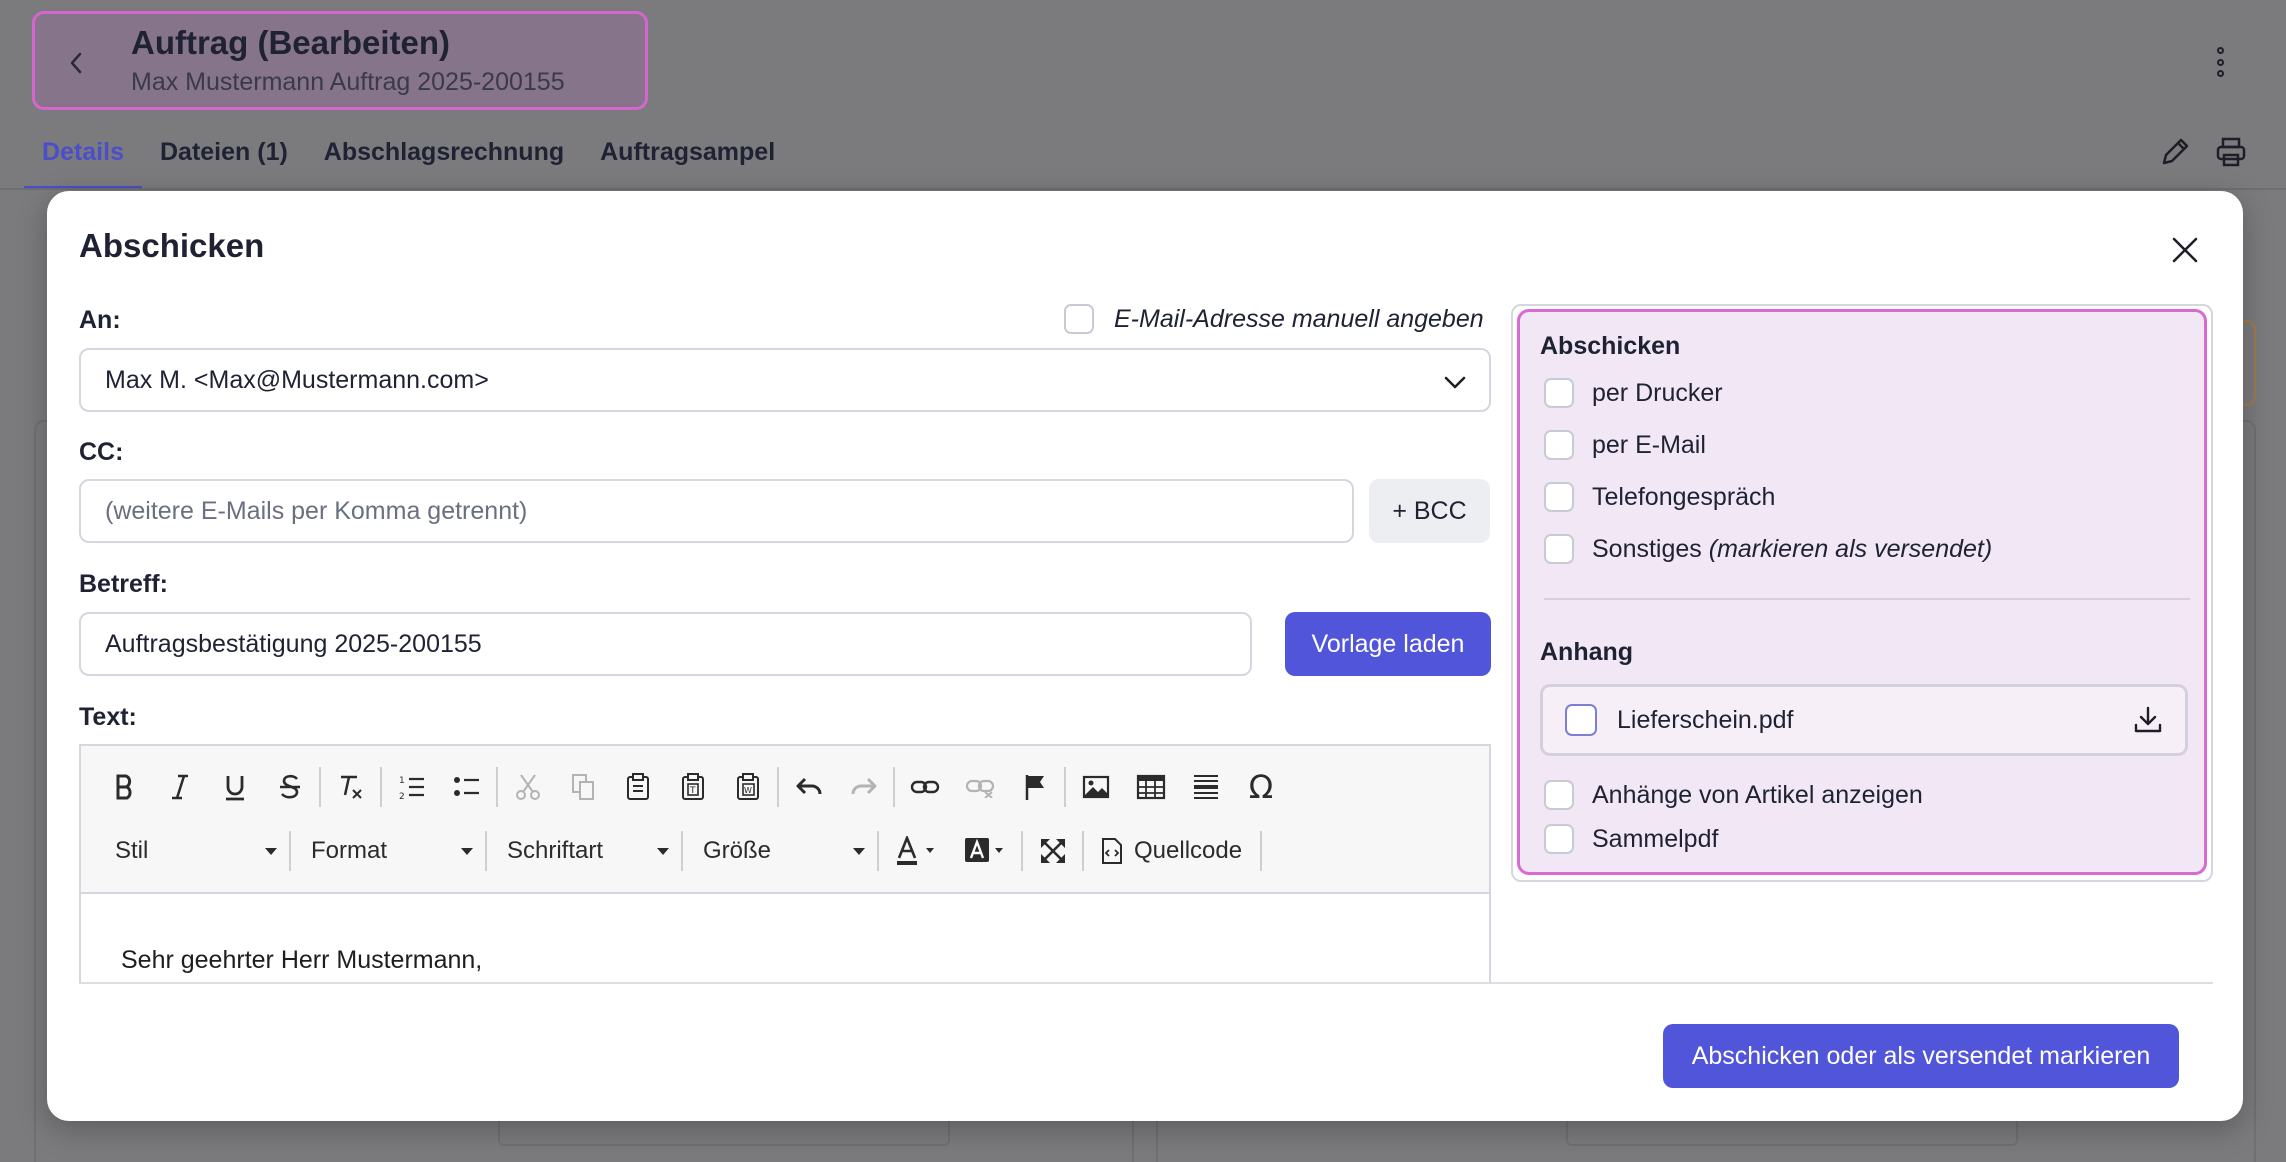  Describe the element at coordinates (980, 787) in the screenshot. I see `unlink-icon` at that location.